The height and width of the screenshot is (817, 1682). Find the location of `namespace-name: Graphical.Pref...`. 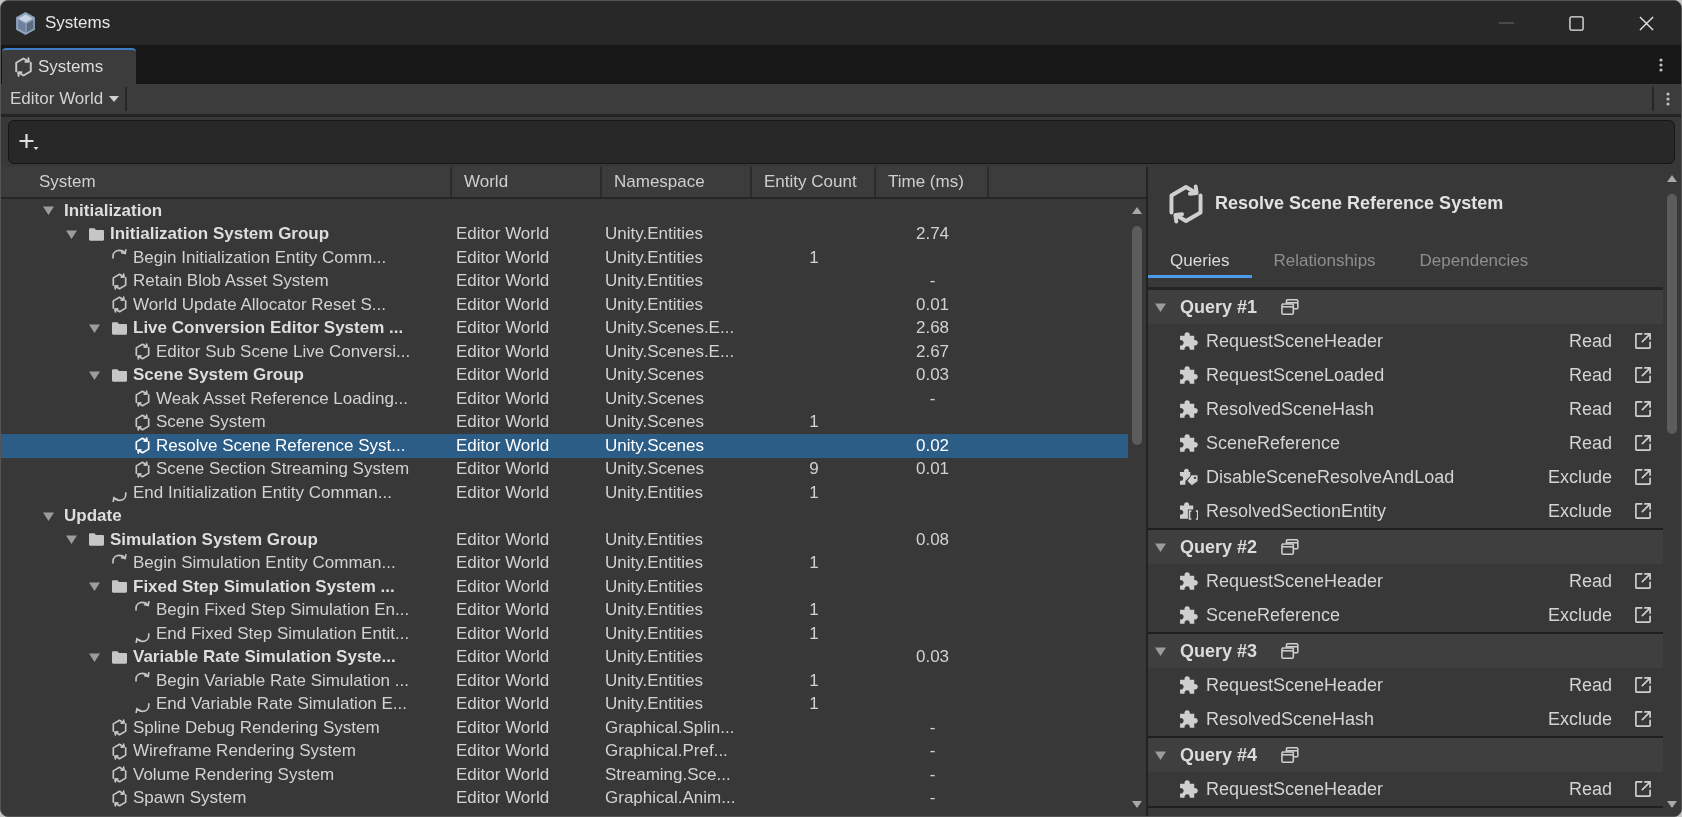

namespace-name: Graphical.Pref... is located at coordinates (666, 751).